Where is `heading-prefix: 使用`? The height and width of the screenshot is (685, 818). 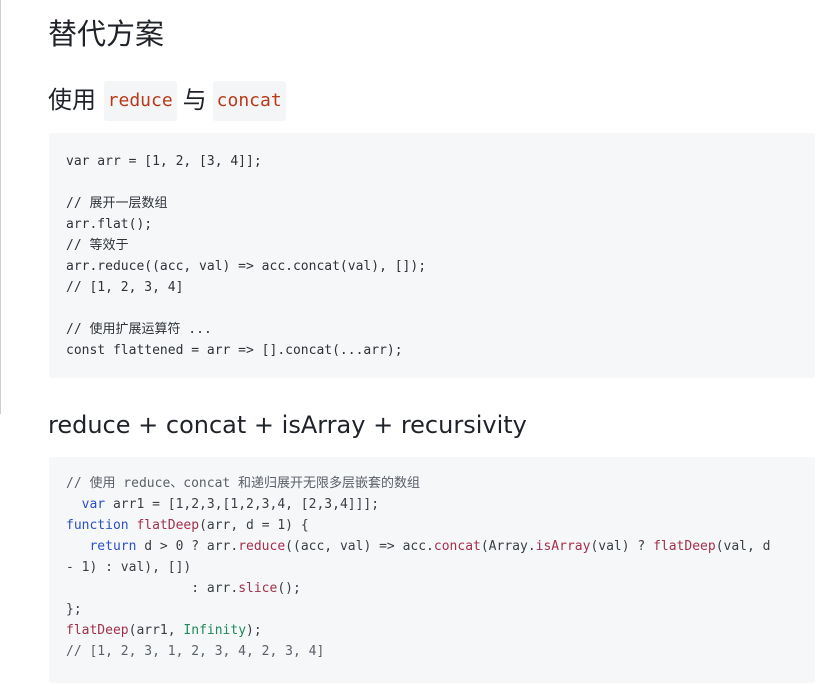
heading-prefix: 使用 is located at coordinates (72, 100).